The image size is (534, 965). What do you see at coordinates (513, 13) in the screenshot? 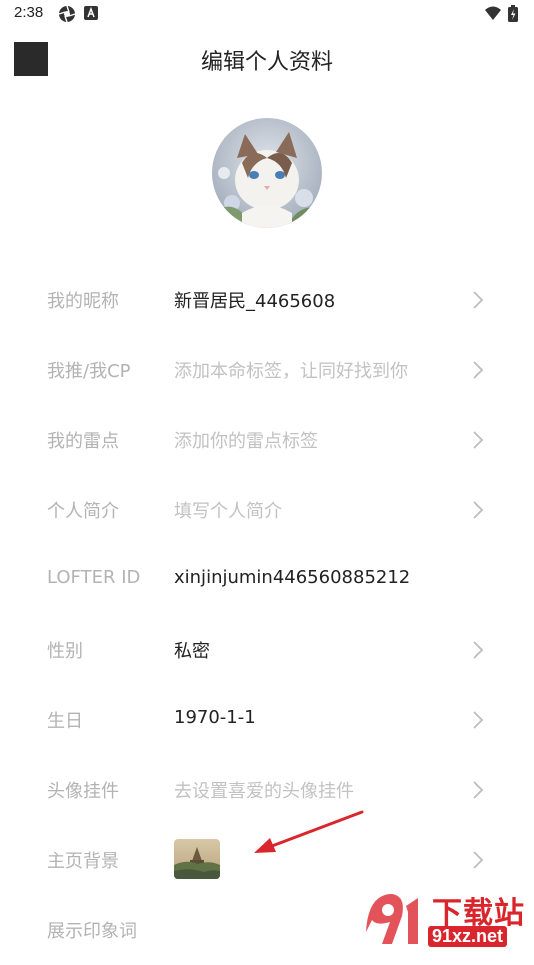
I see `battery-icon` at bounding box center [513, 13].